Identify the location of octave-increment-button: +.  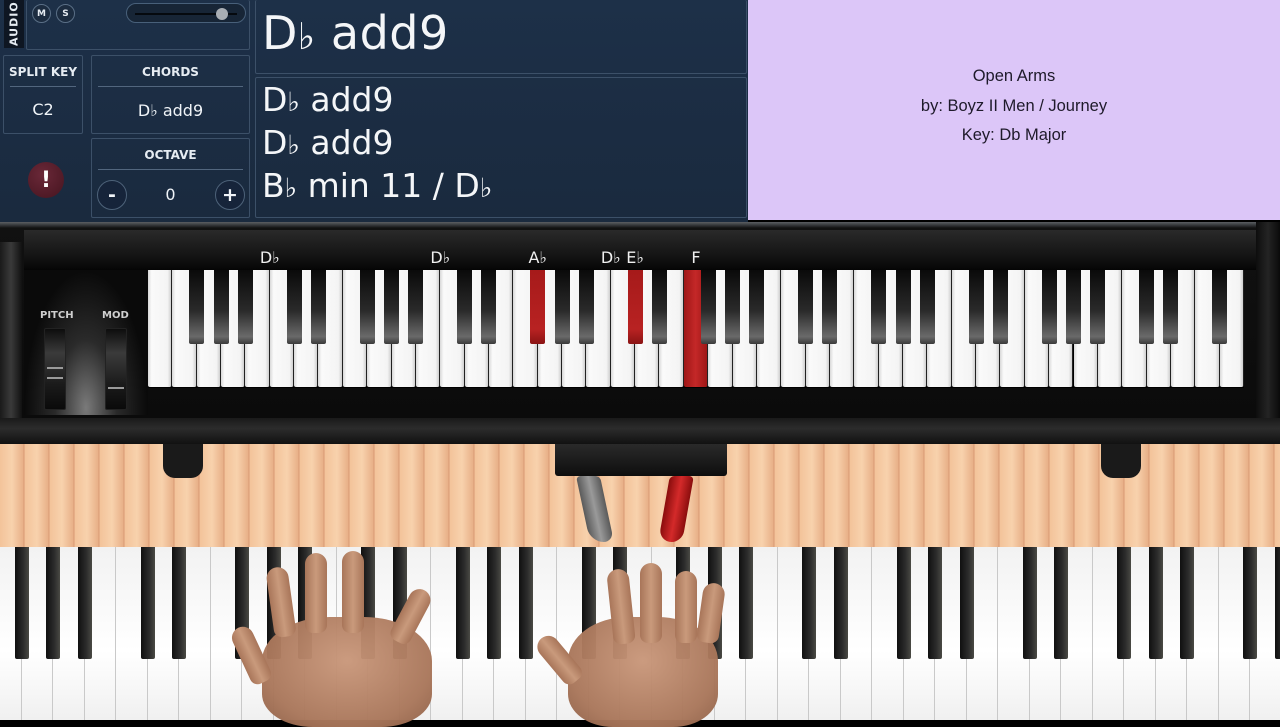
(230, 195).